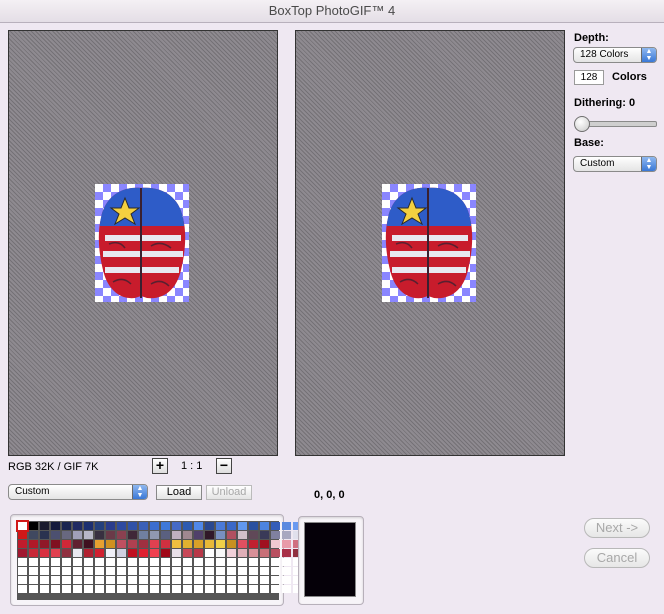  I want to click on unload-button: Unload, so click(229, 492).